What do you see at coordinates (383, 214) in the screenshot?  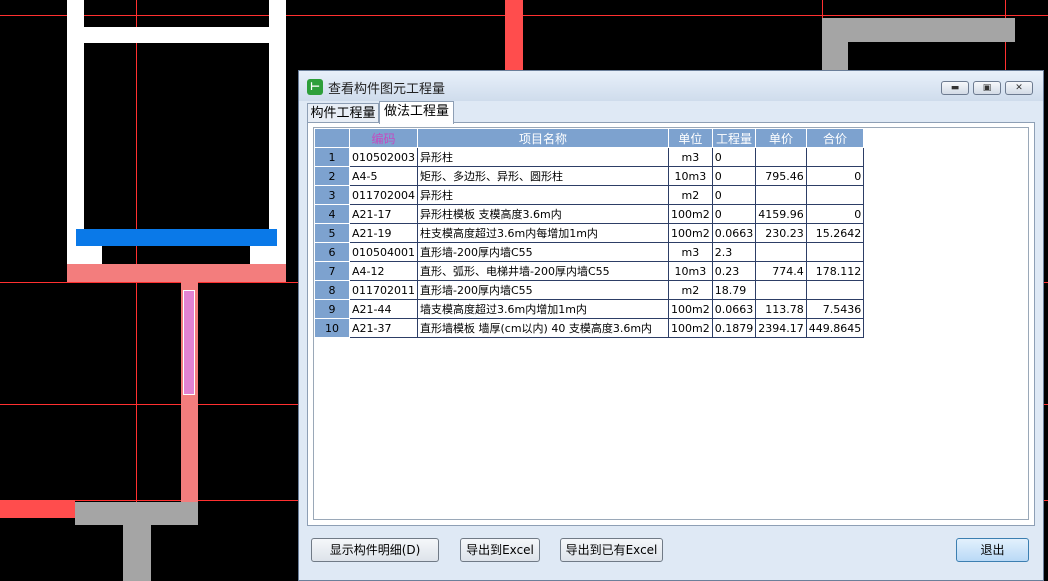 I see `code-cell: A21-17` at bounding box center [383, 214].